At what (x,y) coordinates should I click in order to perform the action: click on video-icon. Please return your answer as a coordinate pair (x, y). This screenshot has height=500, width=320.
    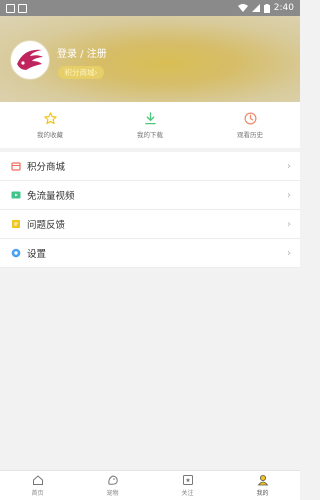
    Looking at the image, I should click on (16, 195).